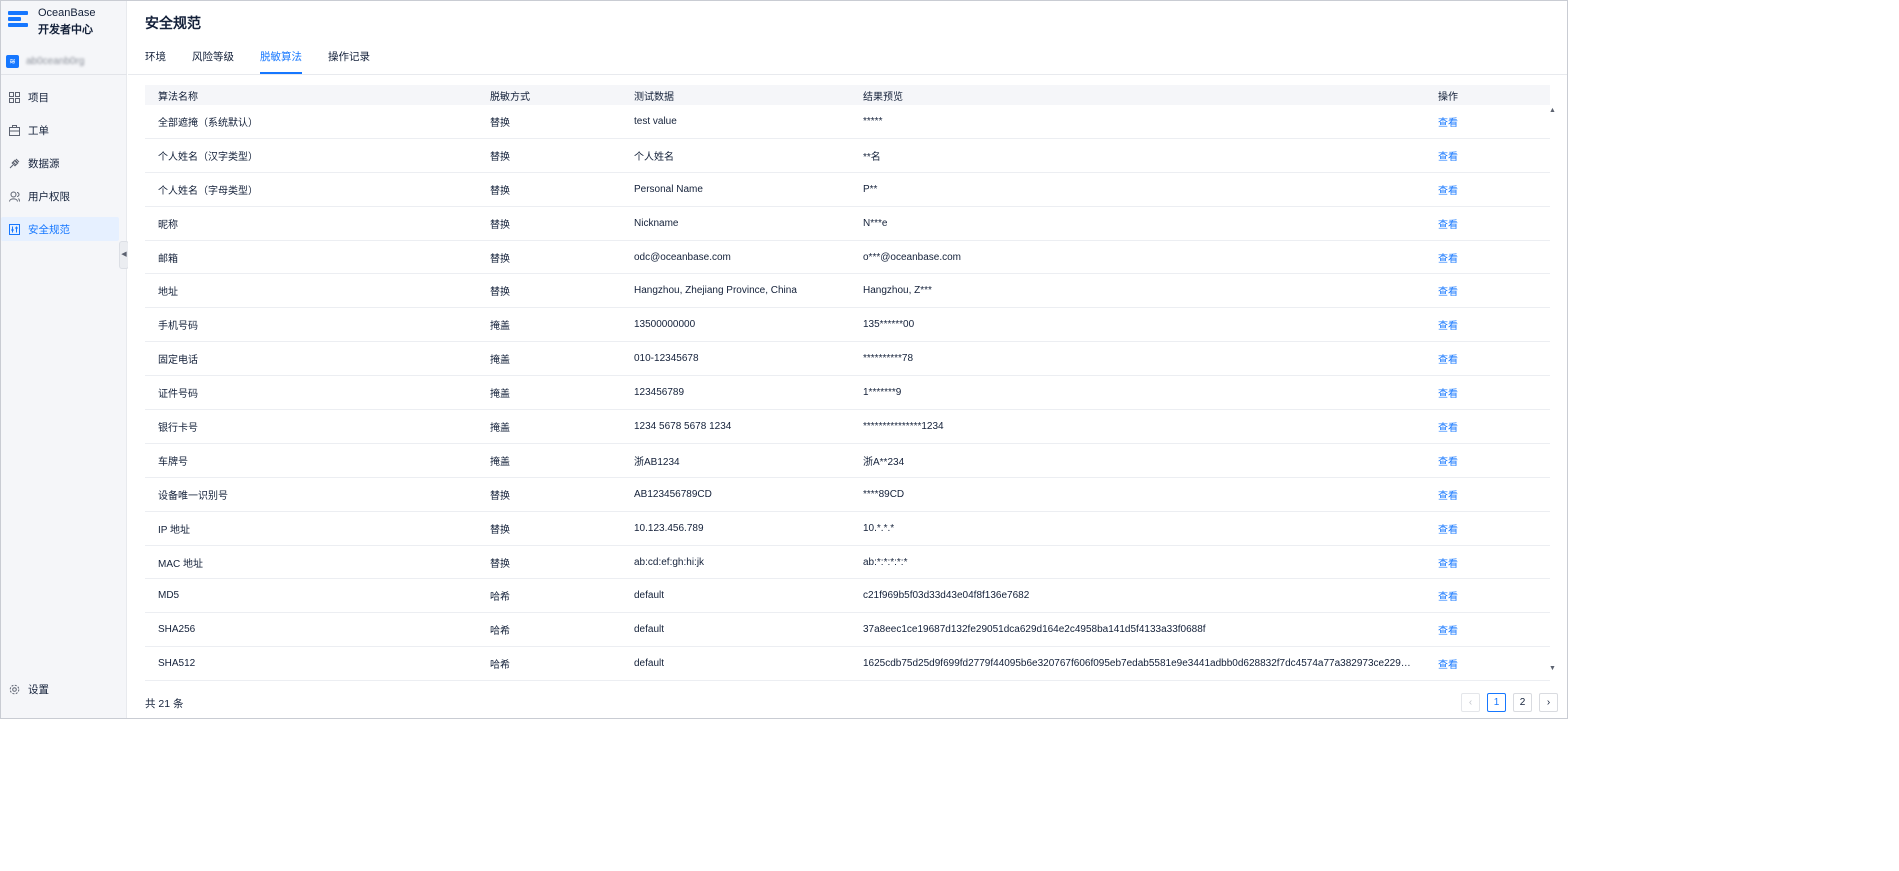 The height and width of the screenshot is (871, 1899). Describe the element at coordinates (55, 61) in the screenshot. I see `org-name: ab0ceanb0rg` at that location.